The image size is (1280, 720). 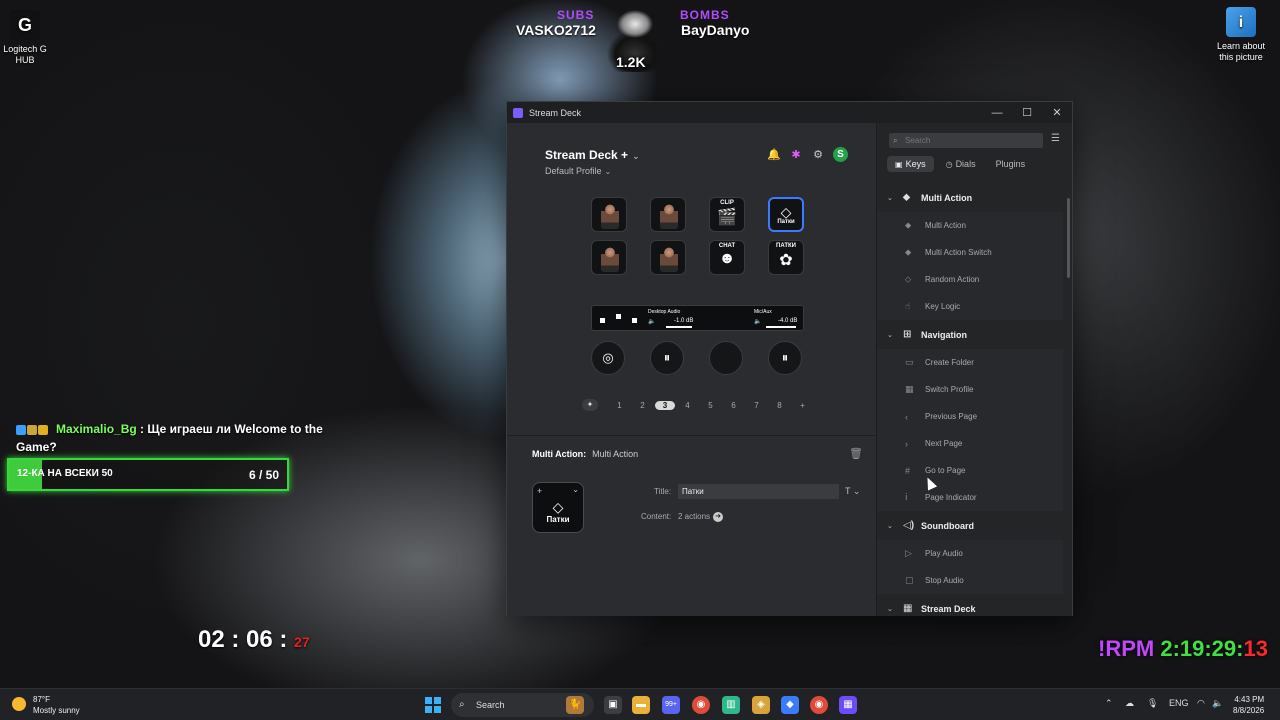 I want to click on action-item-create-folder: ▭ Create Folder, so click(x=970, y=362).